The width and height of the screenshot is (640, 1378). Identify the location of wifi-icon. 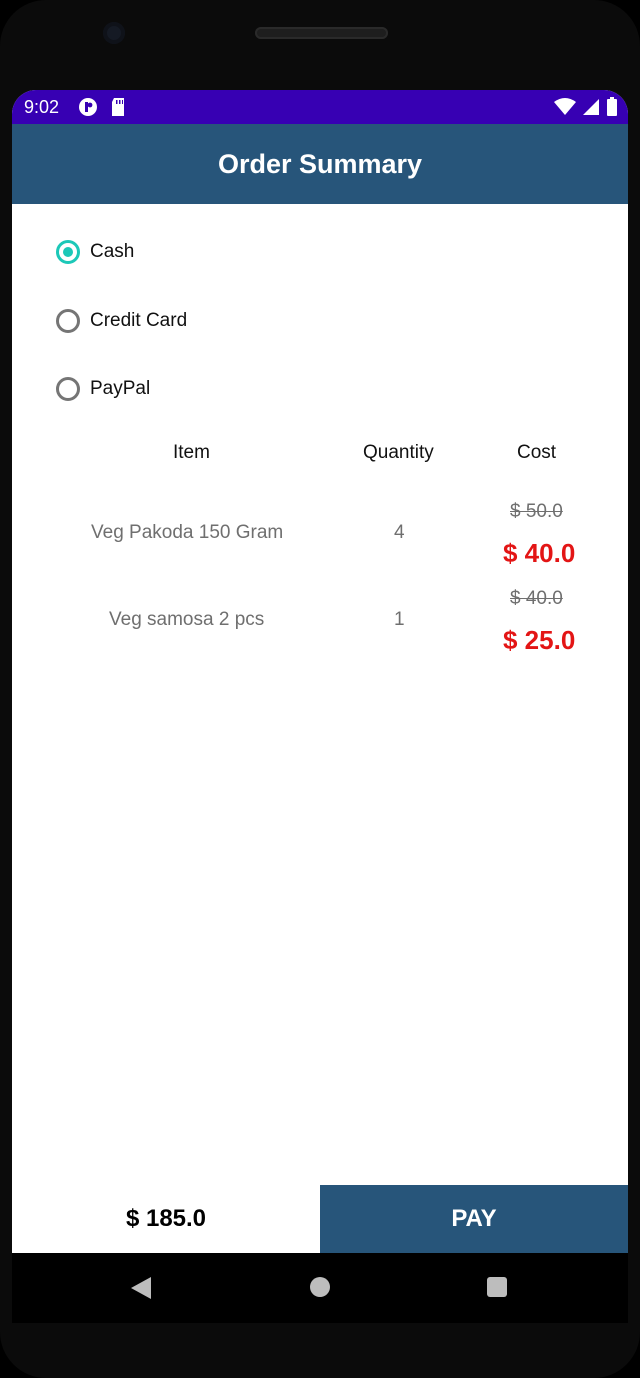
(565, 109).